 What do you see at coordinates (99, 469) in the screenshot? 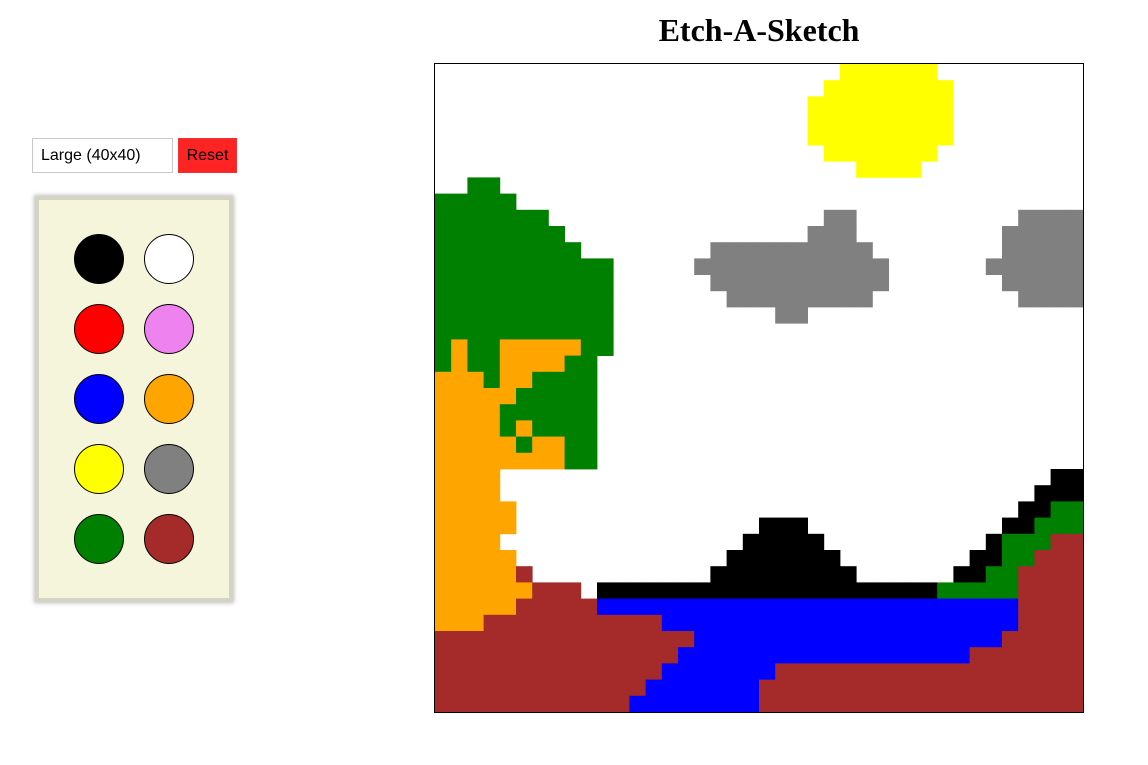
I see `swatch-yellow` at bounding box center [99, 469].